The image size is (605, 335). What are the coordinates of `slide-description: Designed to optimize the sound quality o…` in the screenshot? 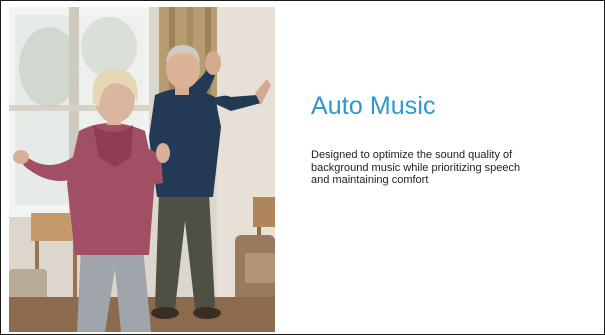 It's located at (416, 167).